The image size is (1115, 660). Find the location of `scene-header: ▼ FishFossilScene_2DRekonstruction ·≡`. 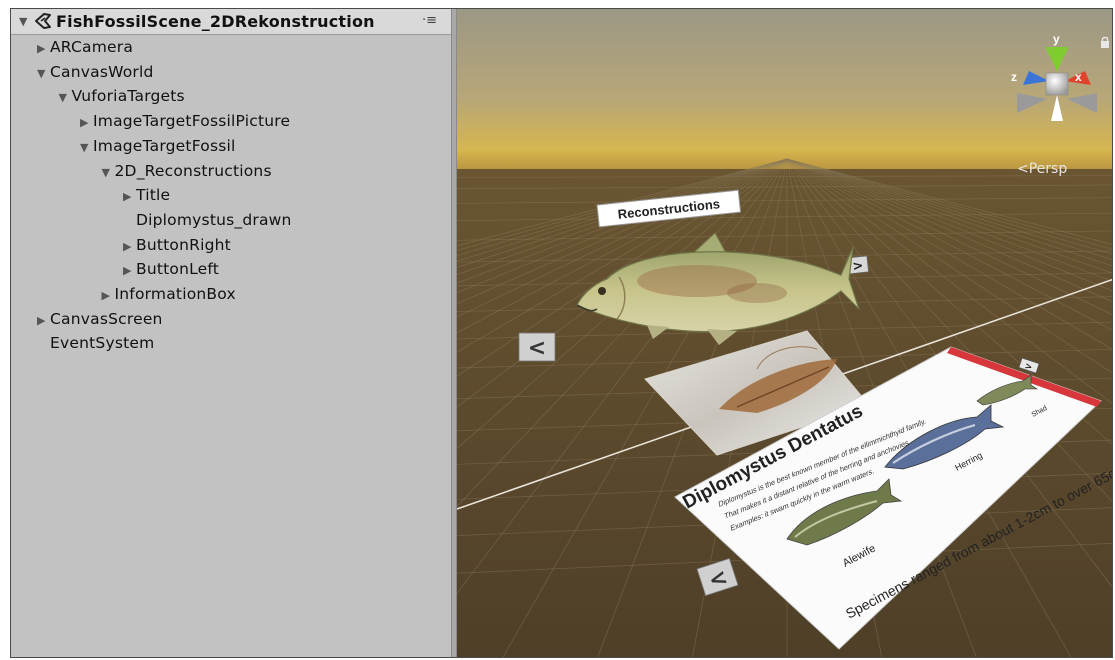

scene-header: ▼ FishFossilScene_2DRekonstruction ·≡ is located at coordinates (231, 22).